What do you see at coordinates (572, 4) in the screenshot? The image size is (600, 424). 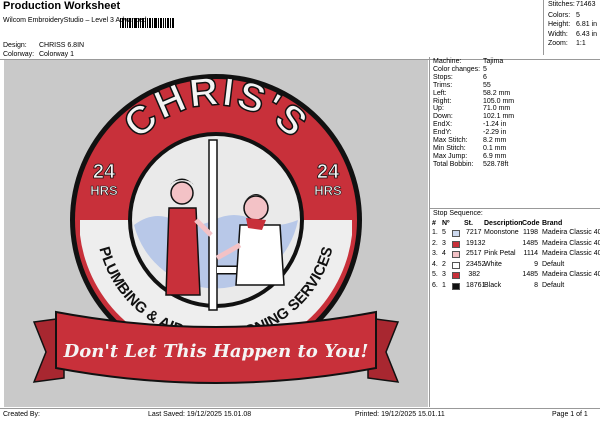 I see `summary-row: Stitches:71463` at bounding box center [572, 4].